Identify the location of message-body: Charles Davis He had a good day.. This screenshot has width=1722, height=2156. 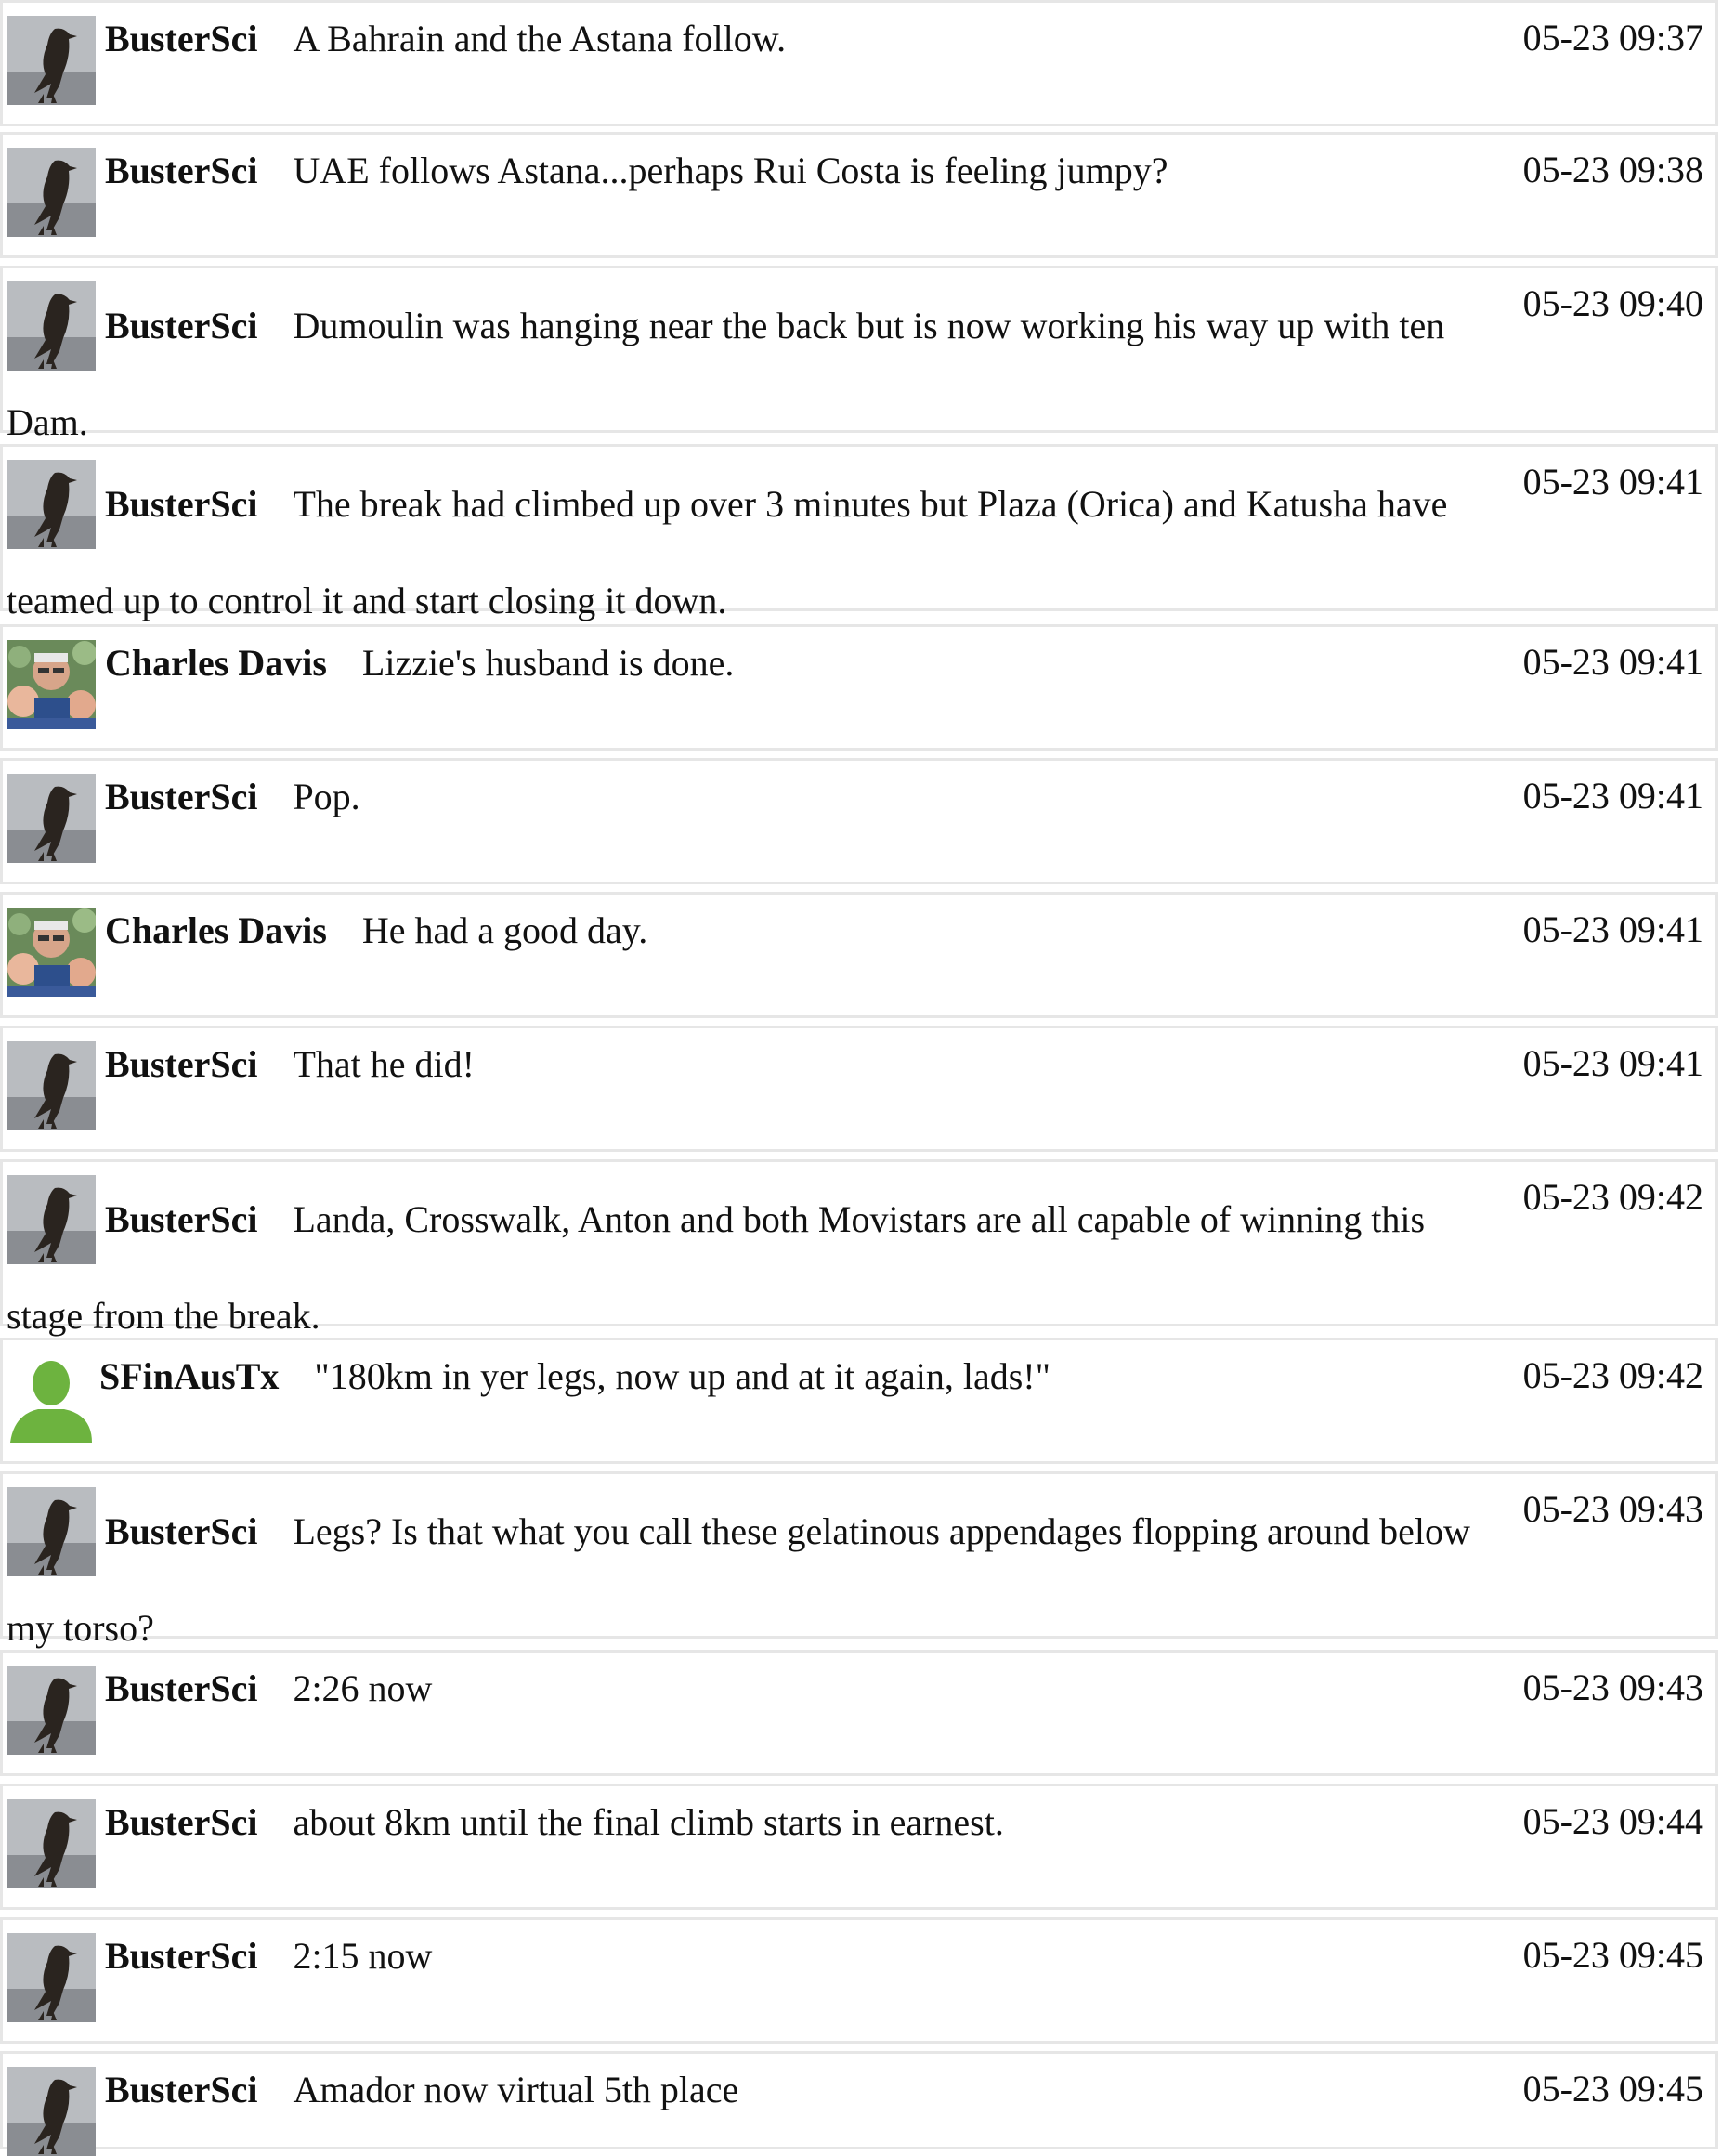
(754, 931).